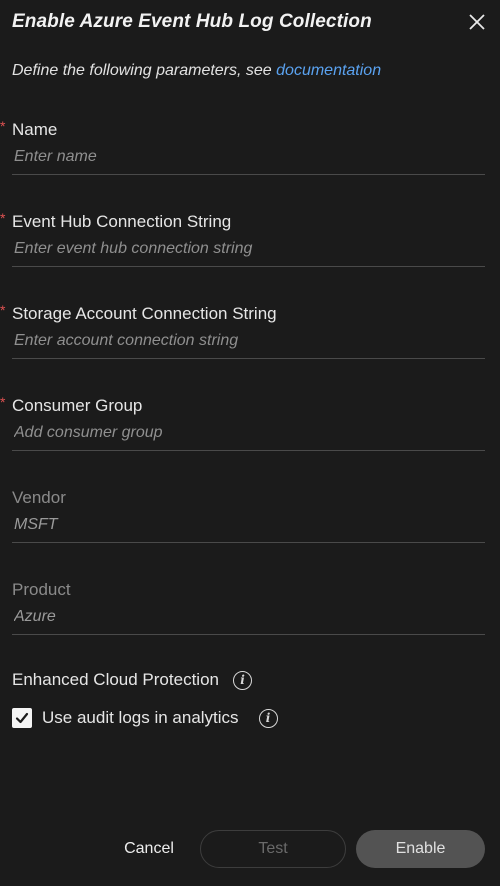  I want to click on storage-string-label: Storage Account Connection String, so click(144, 313).